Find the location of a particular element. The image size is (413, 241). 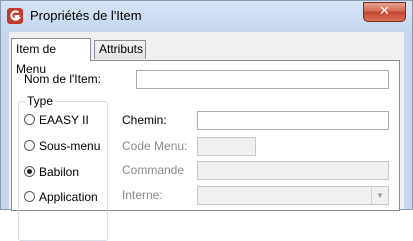

close-button: ✕ is located at coordinates (384, 12).